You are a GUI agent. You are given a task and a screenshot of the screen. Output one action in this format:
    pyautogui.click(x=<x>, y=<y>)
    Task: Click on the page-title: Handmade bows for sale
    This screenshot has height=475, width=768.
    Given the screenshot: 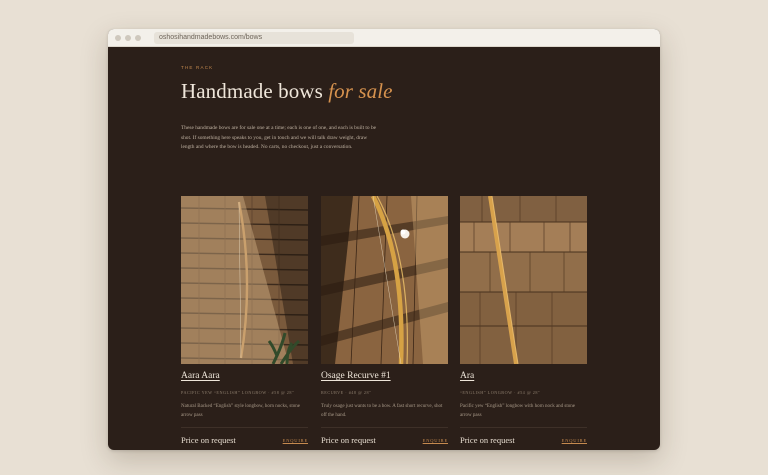 What is the action you would take?
    pyautogui.click(x=287, y=91)
    